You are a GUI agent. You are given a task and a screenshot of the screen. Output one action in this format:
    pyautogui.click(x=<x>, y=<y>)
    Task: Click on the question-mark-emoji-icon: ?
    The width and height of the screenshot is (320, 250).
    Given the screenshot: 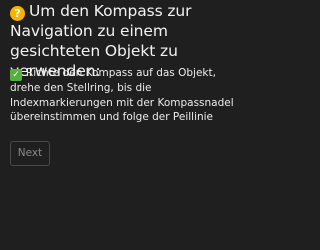 What is the action you would take?
    pyautogui.click(x=17, y=13)
    